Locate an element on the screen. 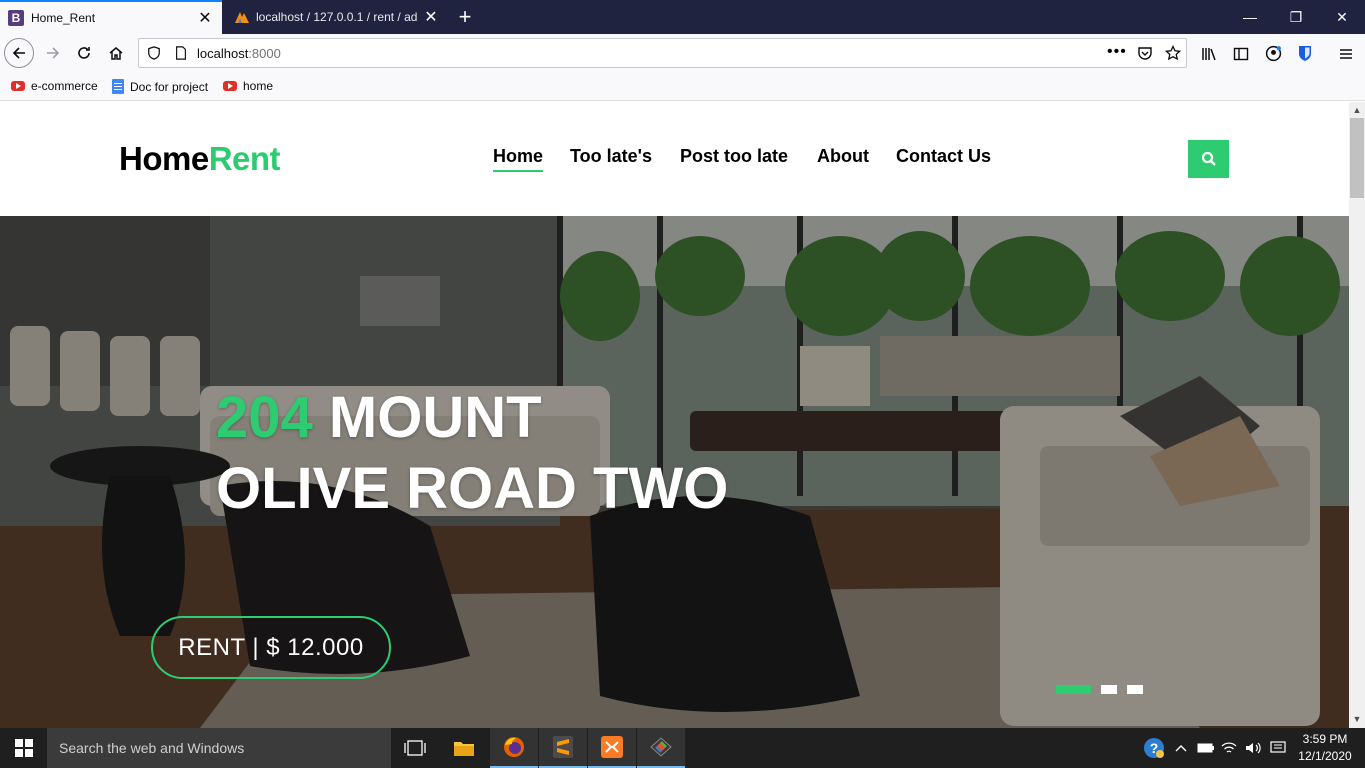 The image size is (1365, 768). search-icon is located at coordinates (1208, 158).